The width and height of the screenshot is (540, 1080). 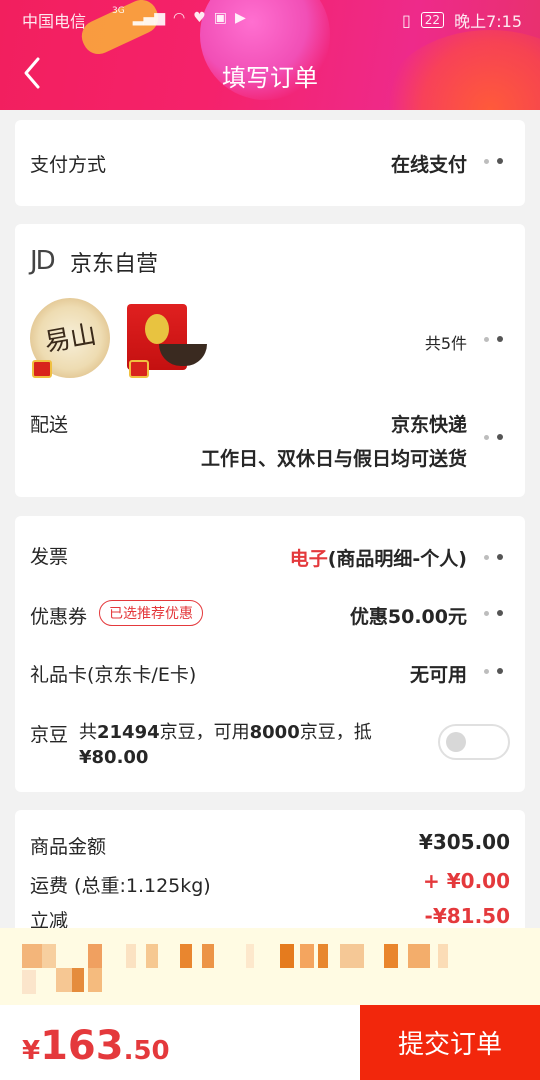 What do you see at coordinates (408, 617) in the screenshot?
I see `coupon-value: 优惠50.00元` at bounding box center [408, 617].